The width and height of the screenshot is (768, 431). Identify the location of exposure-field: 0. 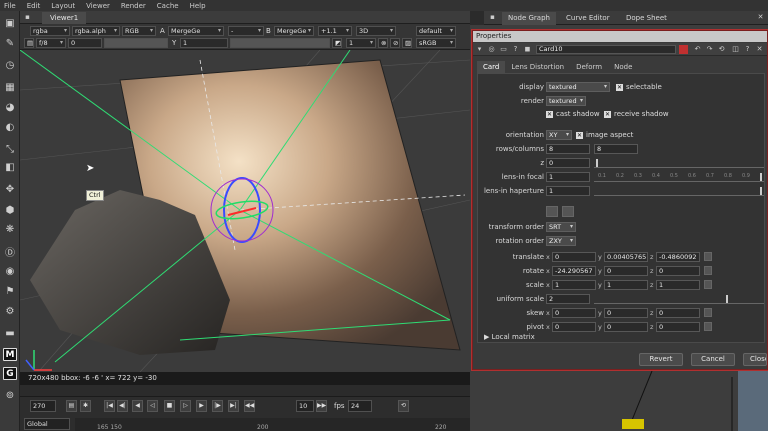
(85, 43).